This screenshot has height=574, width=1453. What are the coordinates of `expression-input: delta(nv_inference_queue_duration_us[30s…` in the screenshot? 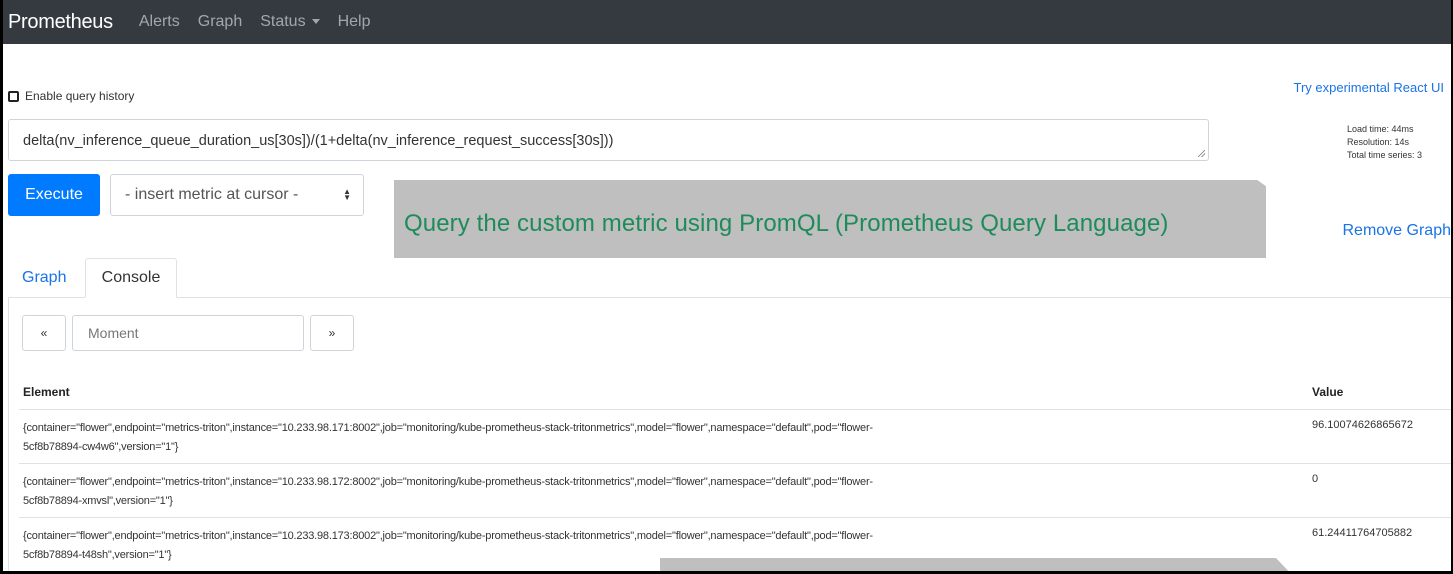 It's located at (608, 140).